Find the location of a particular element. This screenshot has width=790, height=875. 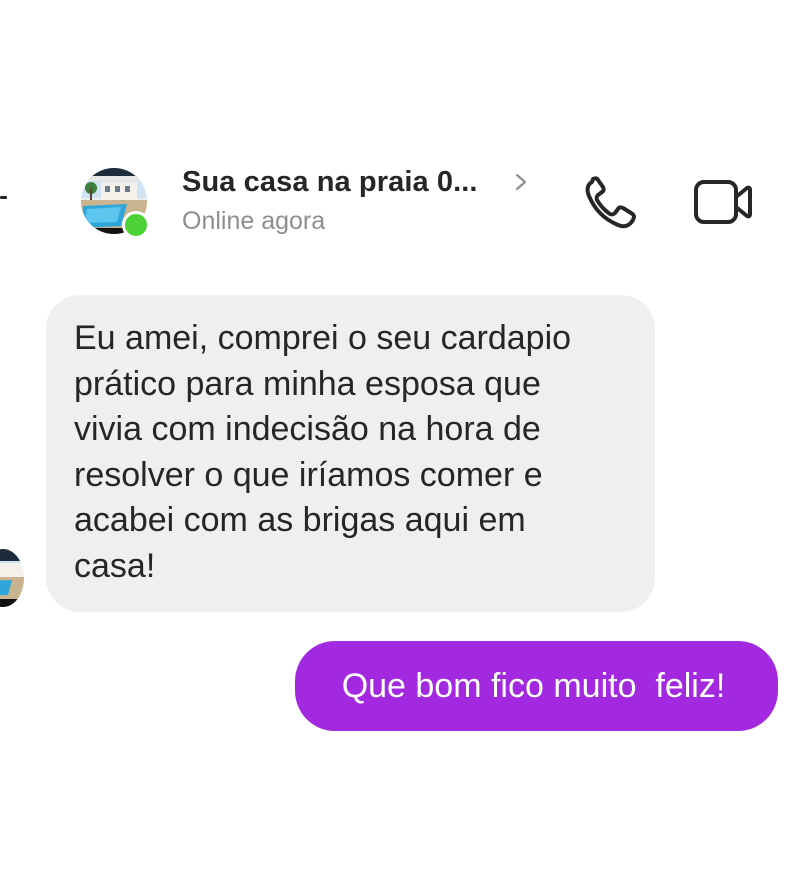

video-camera-icon is located at coordinates (723, 202).